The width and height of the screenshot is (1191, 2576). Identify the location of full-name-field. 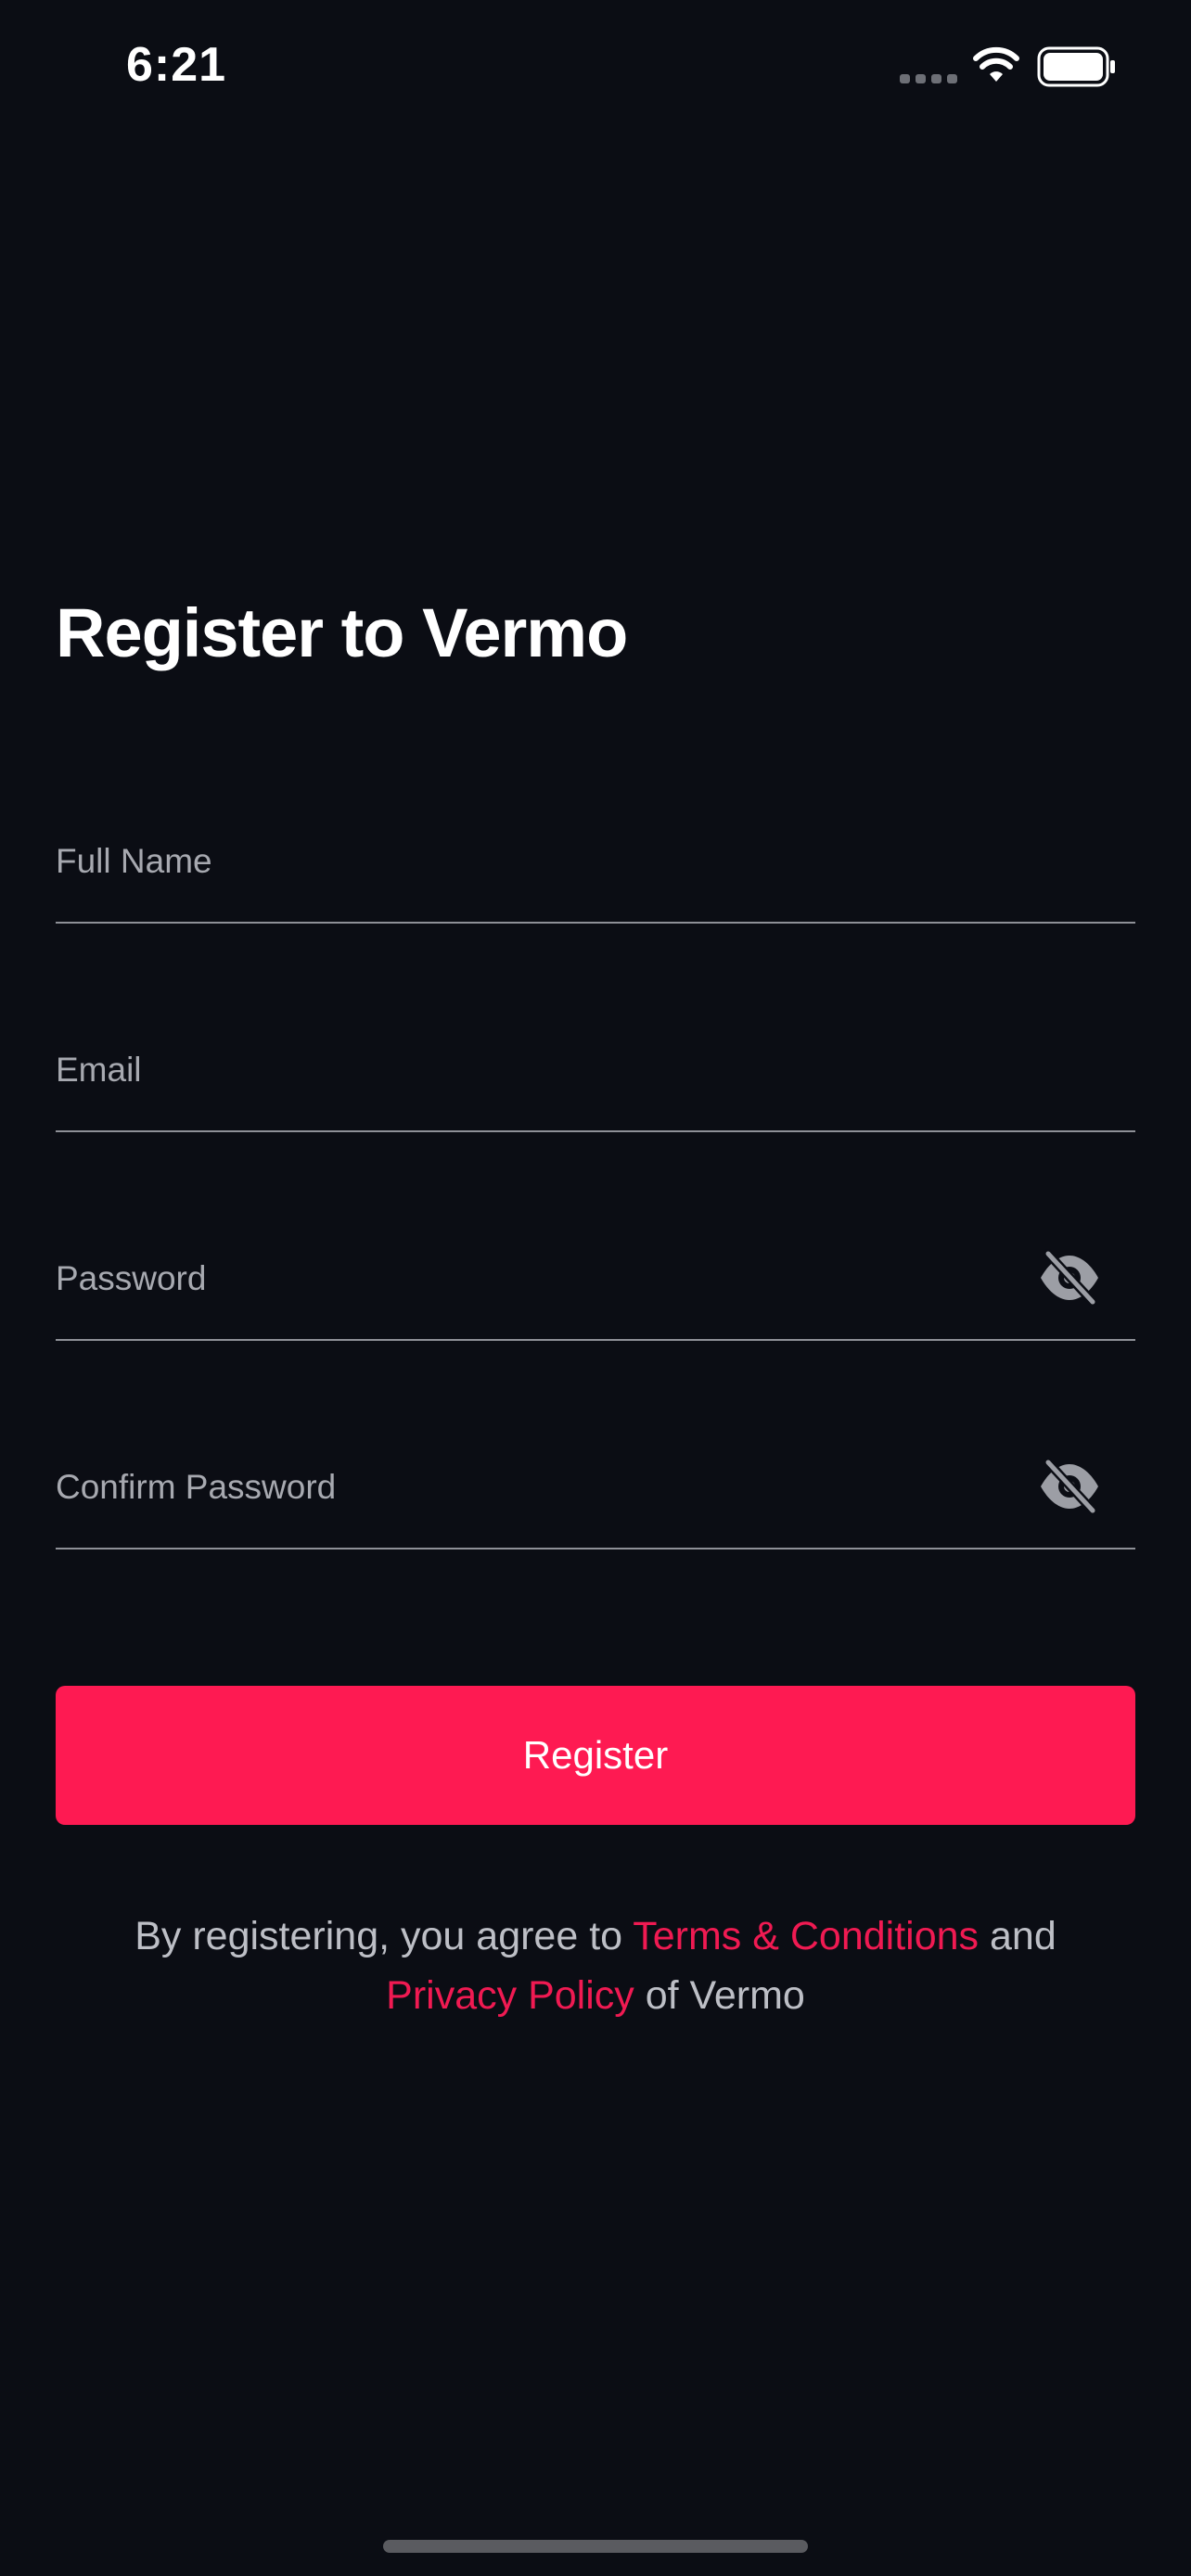
(595, 867).